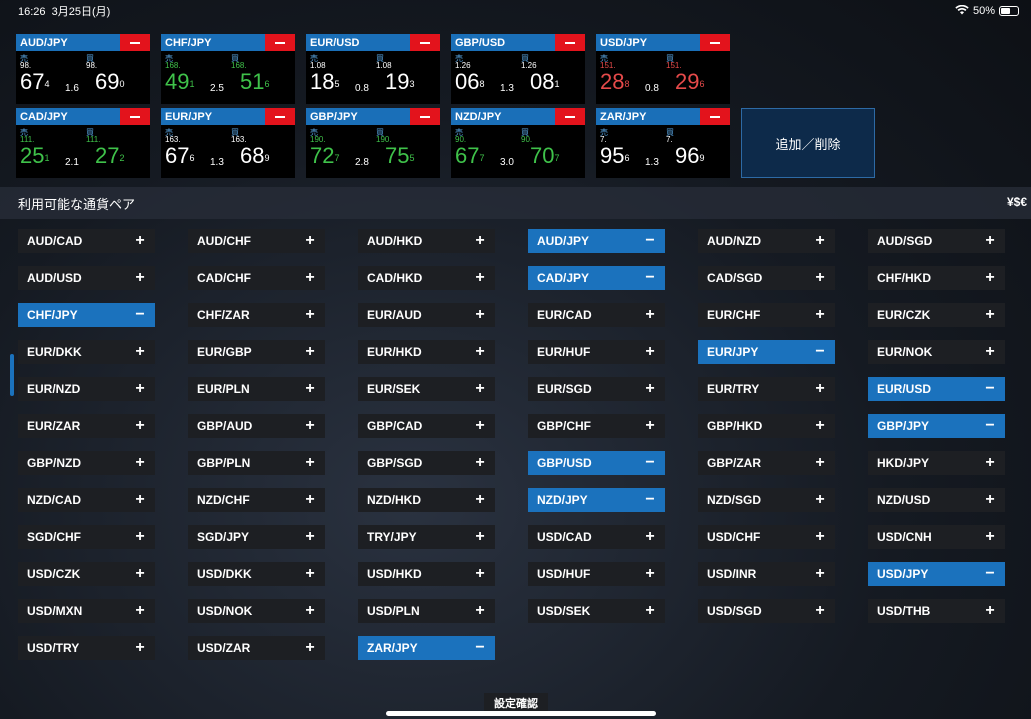 The height and width of the screenshot is (719, 1031). Describe the element at coordinates (936, 500) in the screenshot. I see `pair-toggle: NZD/USD +` at that location.